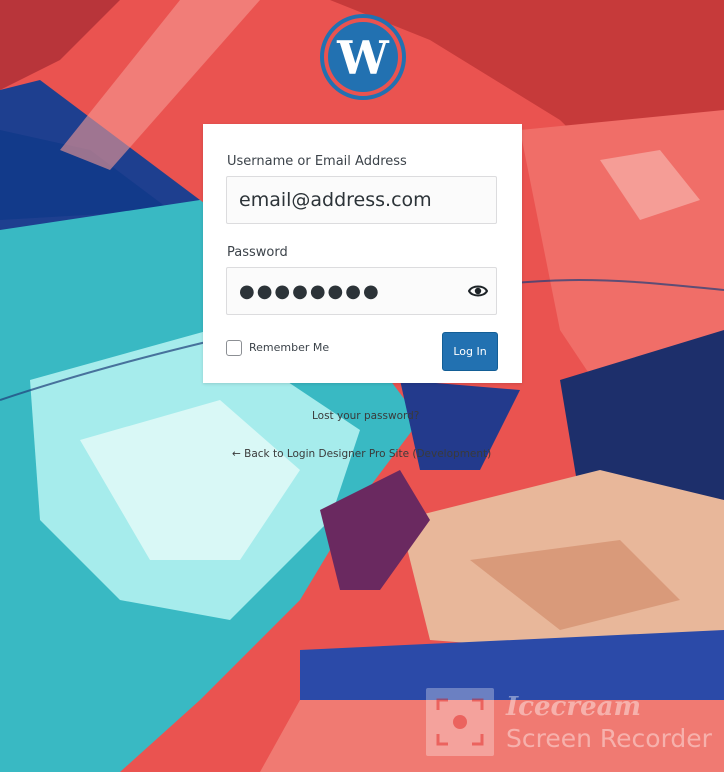 This screenshot has height=772, width=724. What do you see at coordinates (470, 351) in the screenshot?
I see `login-button: Log In` at bounding box center [470, 351].